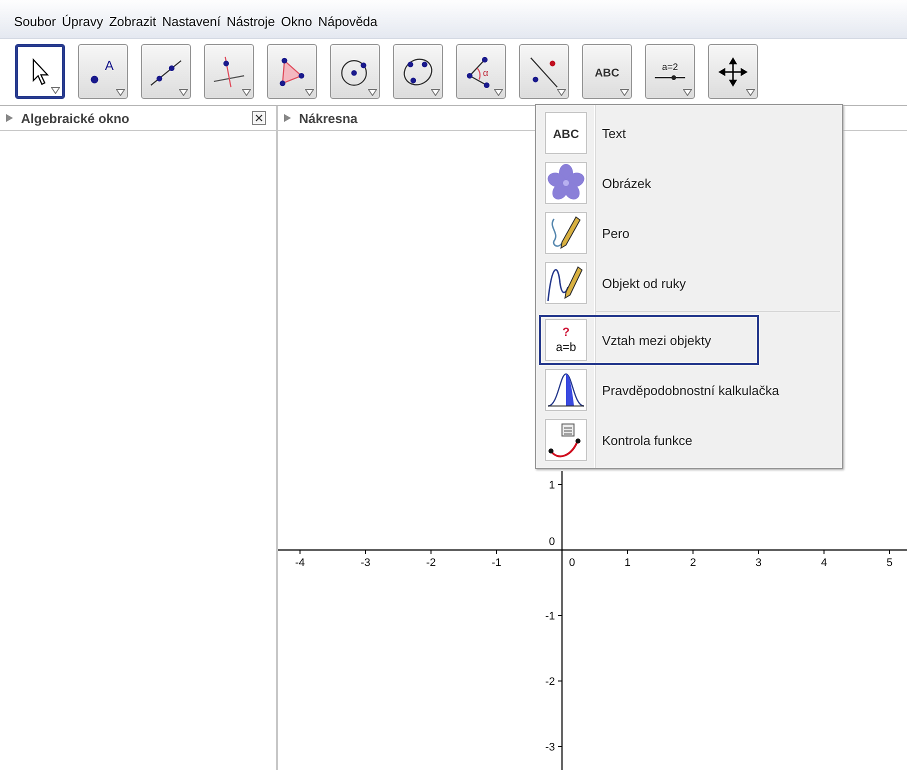  I want to click on close-button, so click(259, 118).